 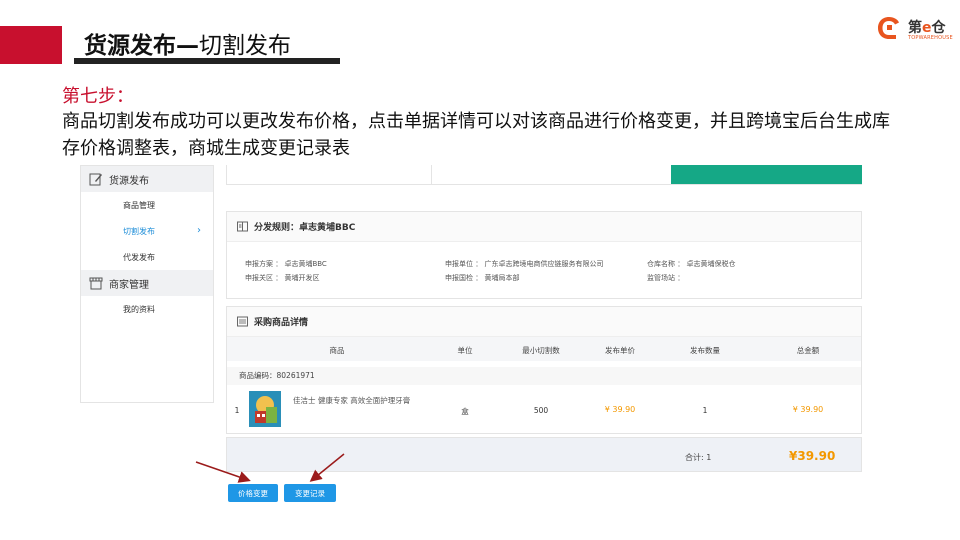 What do you see at coordinates (544, 376) in the screenshot?
I see `product-code-row: 商品编码：80261971` at bounding box center [544, 376].